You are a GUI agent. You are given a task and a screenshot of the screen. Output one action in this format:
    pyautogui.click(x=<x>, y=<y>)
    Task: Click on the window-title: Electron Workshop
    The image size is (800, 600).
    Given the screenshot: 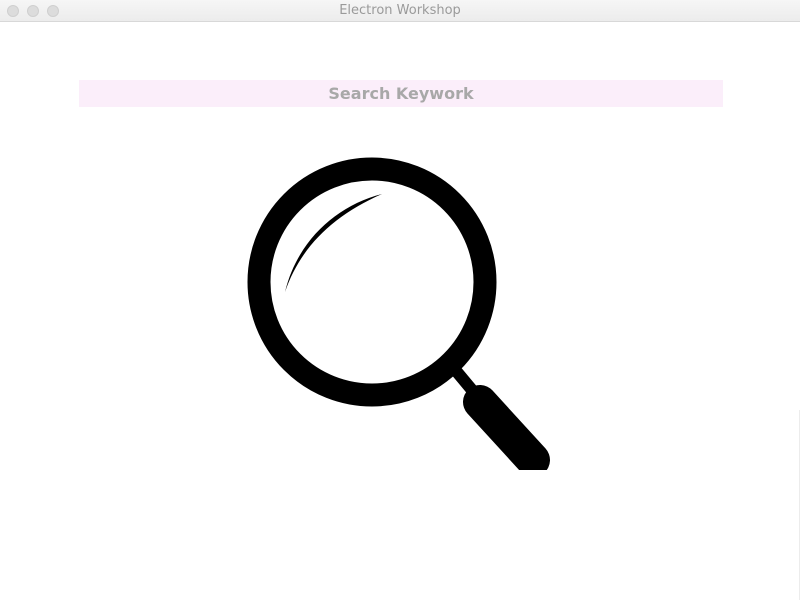 What is the action you would take?
    pyautogui.click(x=400, y=10)
    